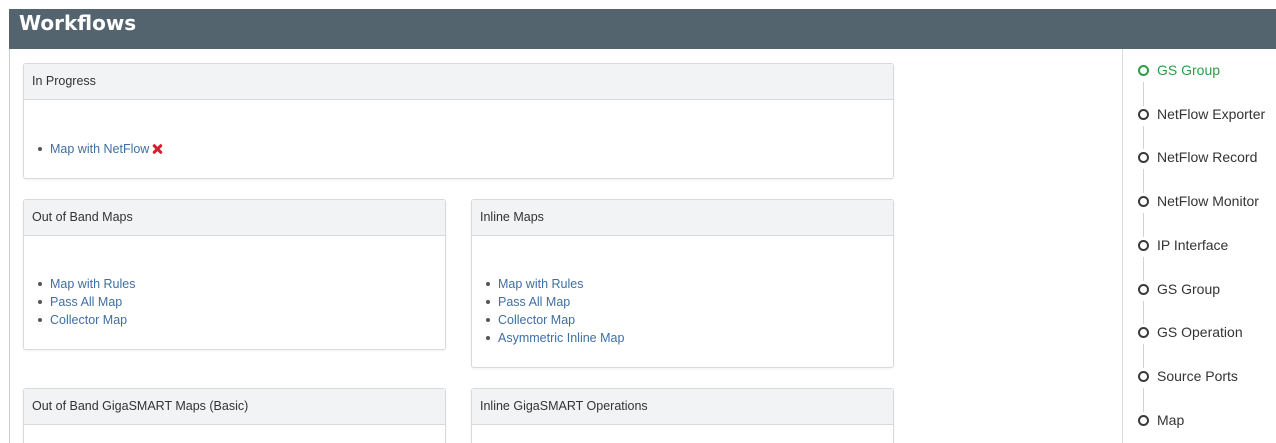 The width and height of the screenshot is (1276, 443). What do you see at coordinates (642, 29) in the screenshot?
I see `page-header: Workflows` at bounding box center [642, 29].